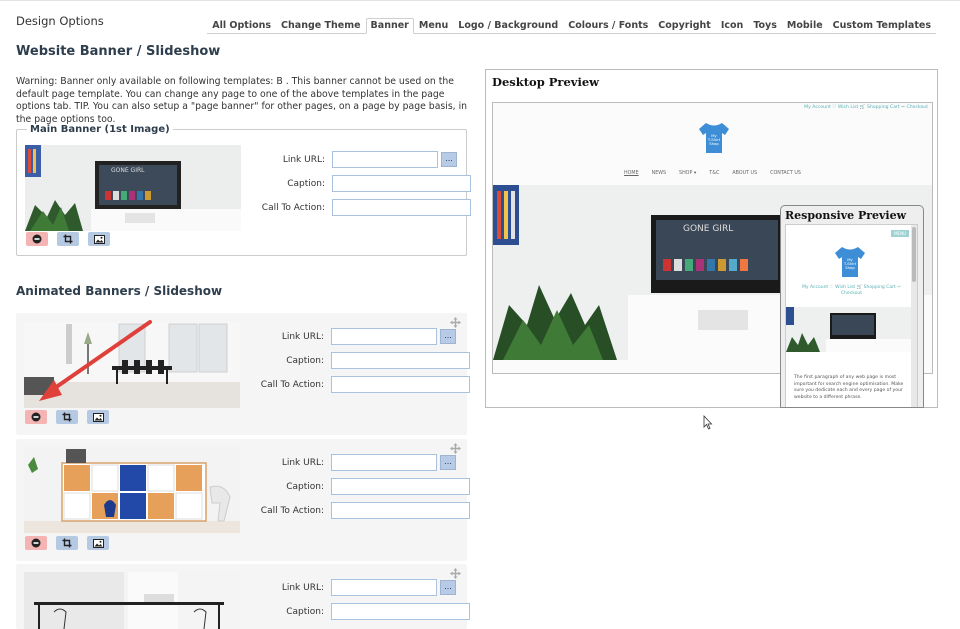 Image resolution: width=960 pixels, height=629 pixels. What do you see at coordinates (745, 173) in the screenshot?
I see `preview-nav-item: ABOUT US` at bounding box center [745, 173].